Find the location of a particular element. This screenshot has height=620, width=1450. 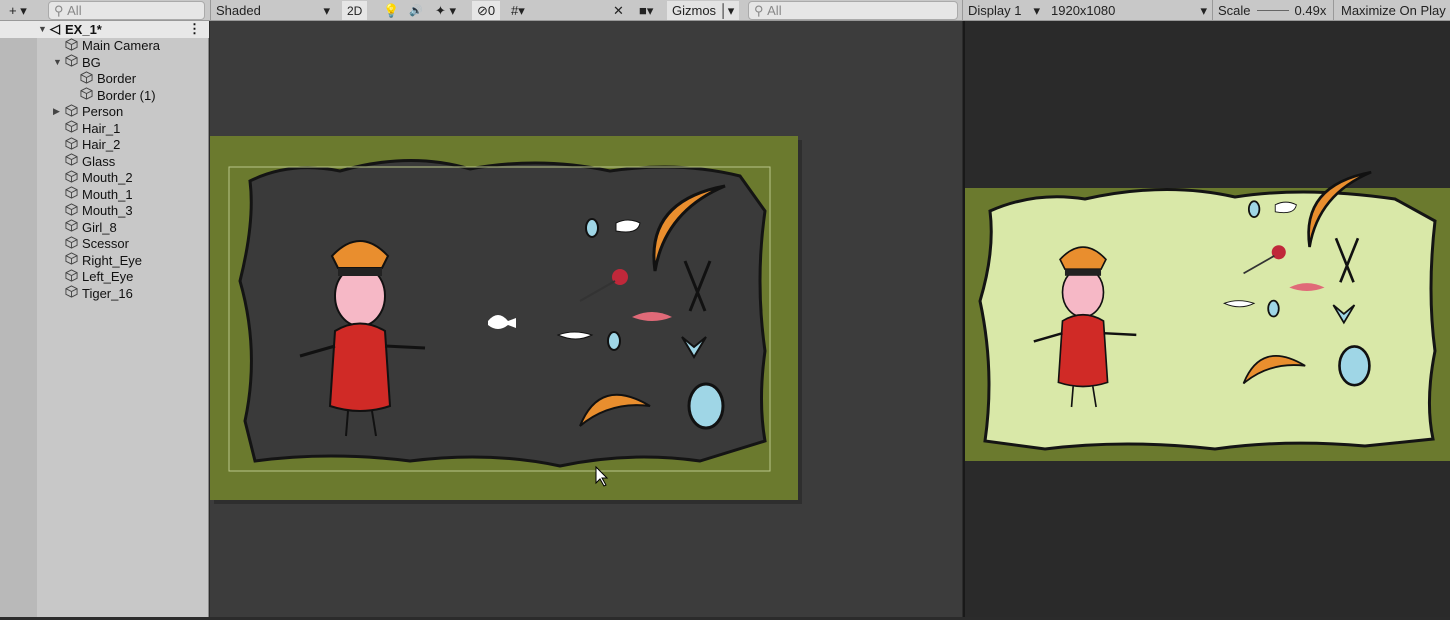

hierarchy-item: Scessor is located at coordinates (104, 244).